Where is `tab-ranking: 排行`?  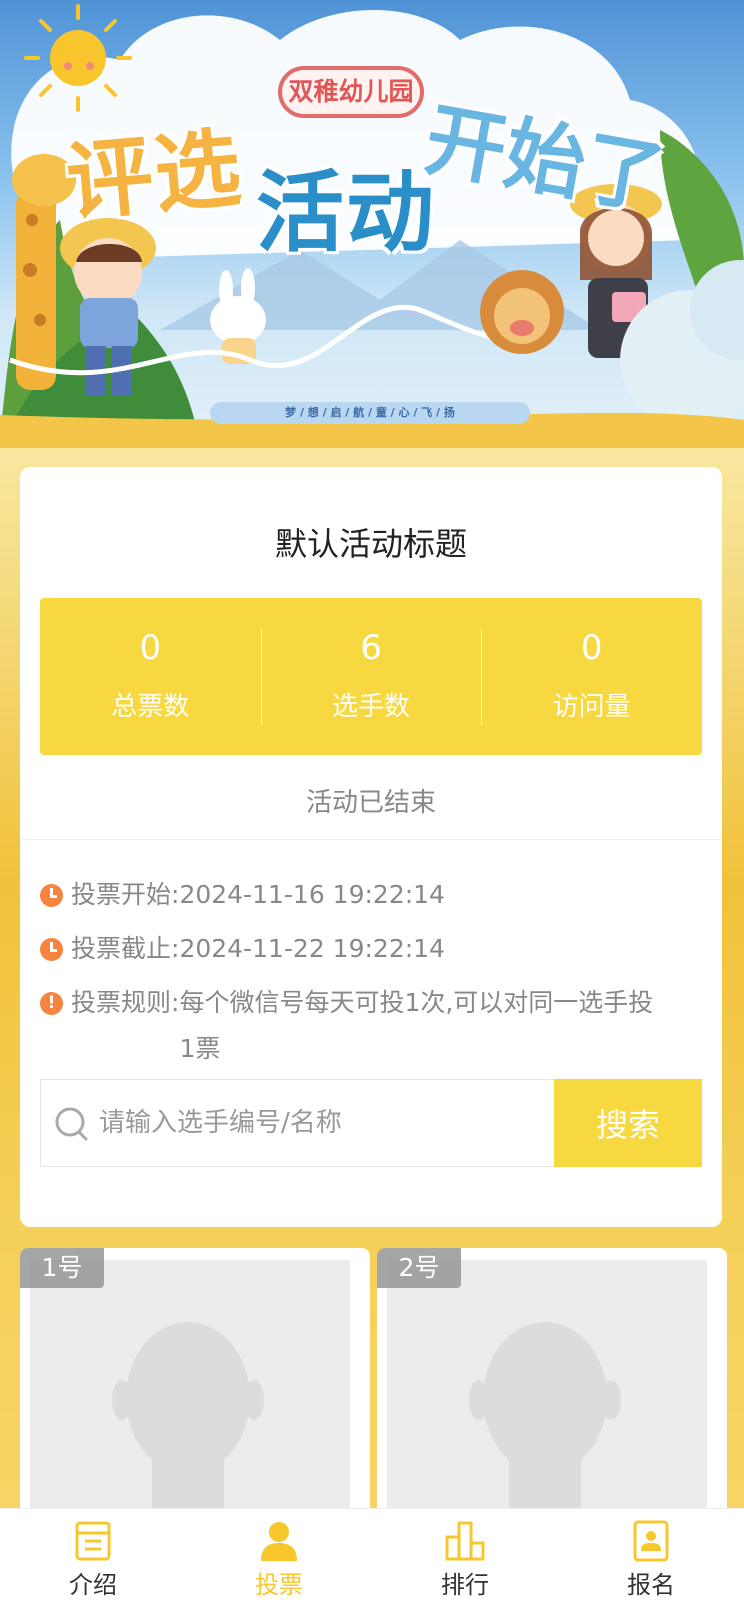
tab-ranking: 排行 is located at coordinates (465, 1557).